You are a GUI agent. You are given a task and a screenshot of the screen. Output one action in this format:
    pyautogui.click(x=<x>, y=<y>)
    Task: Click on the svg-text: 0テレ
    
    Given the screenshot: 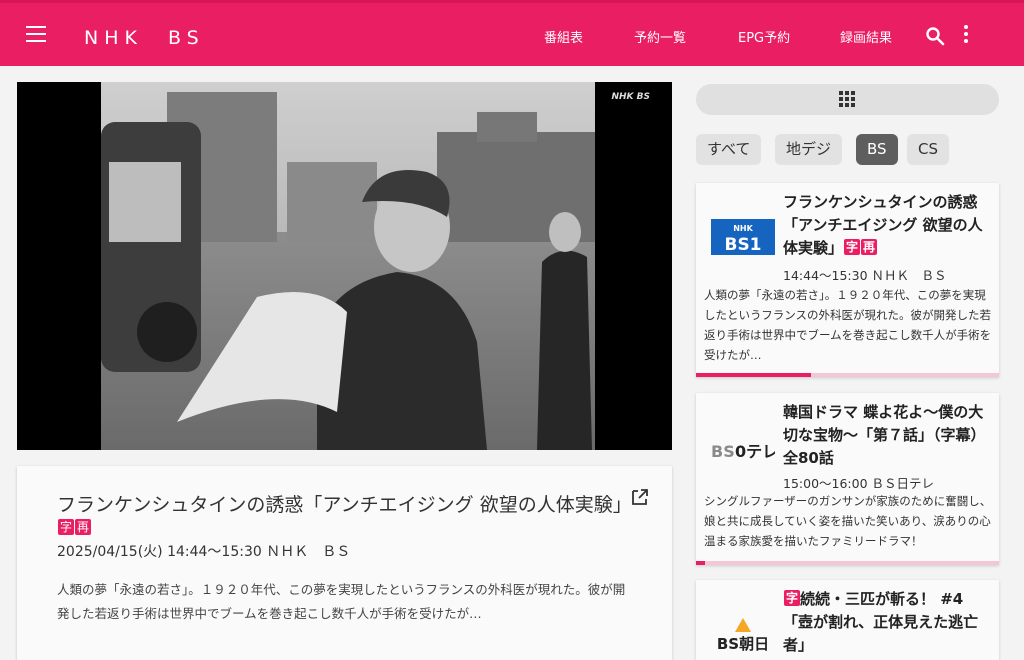 What is the action you would take?
    pyautogui.click(x=755, y=451)
    